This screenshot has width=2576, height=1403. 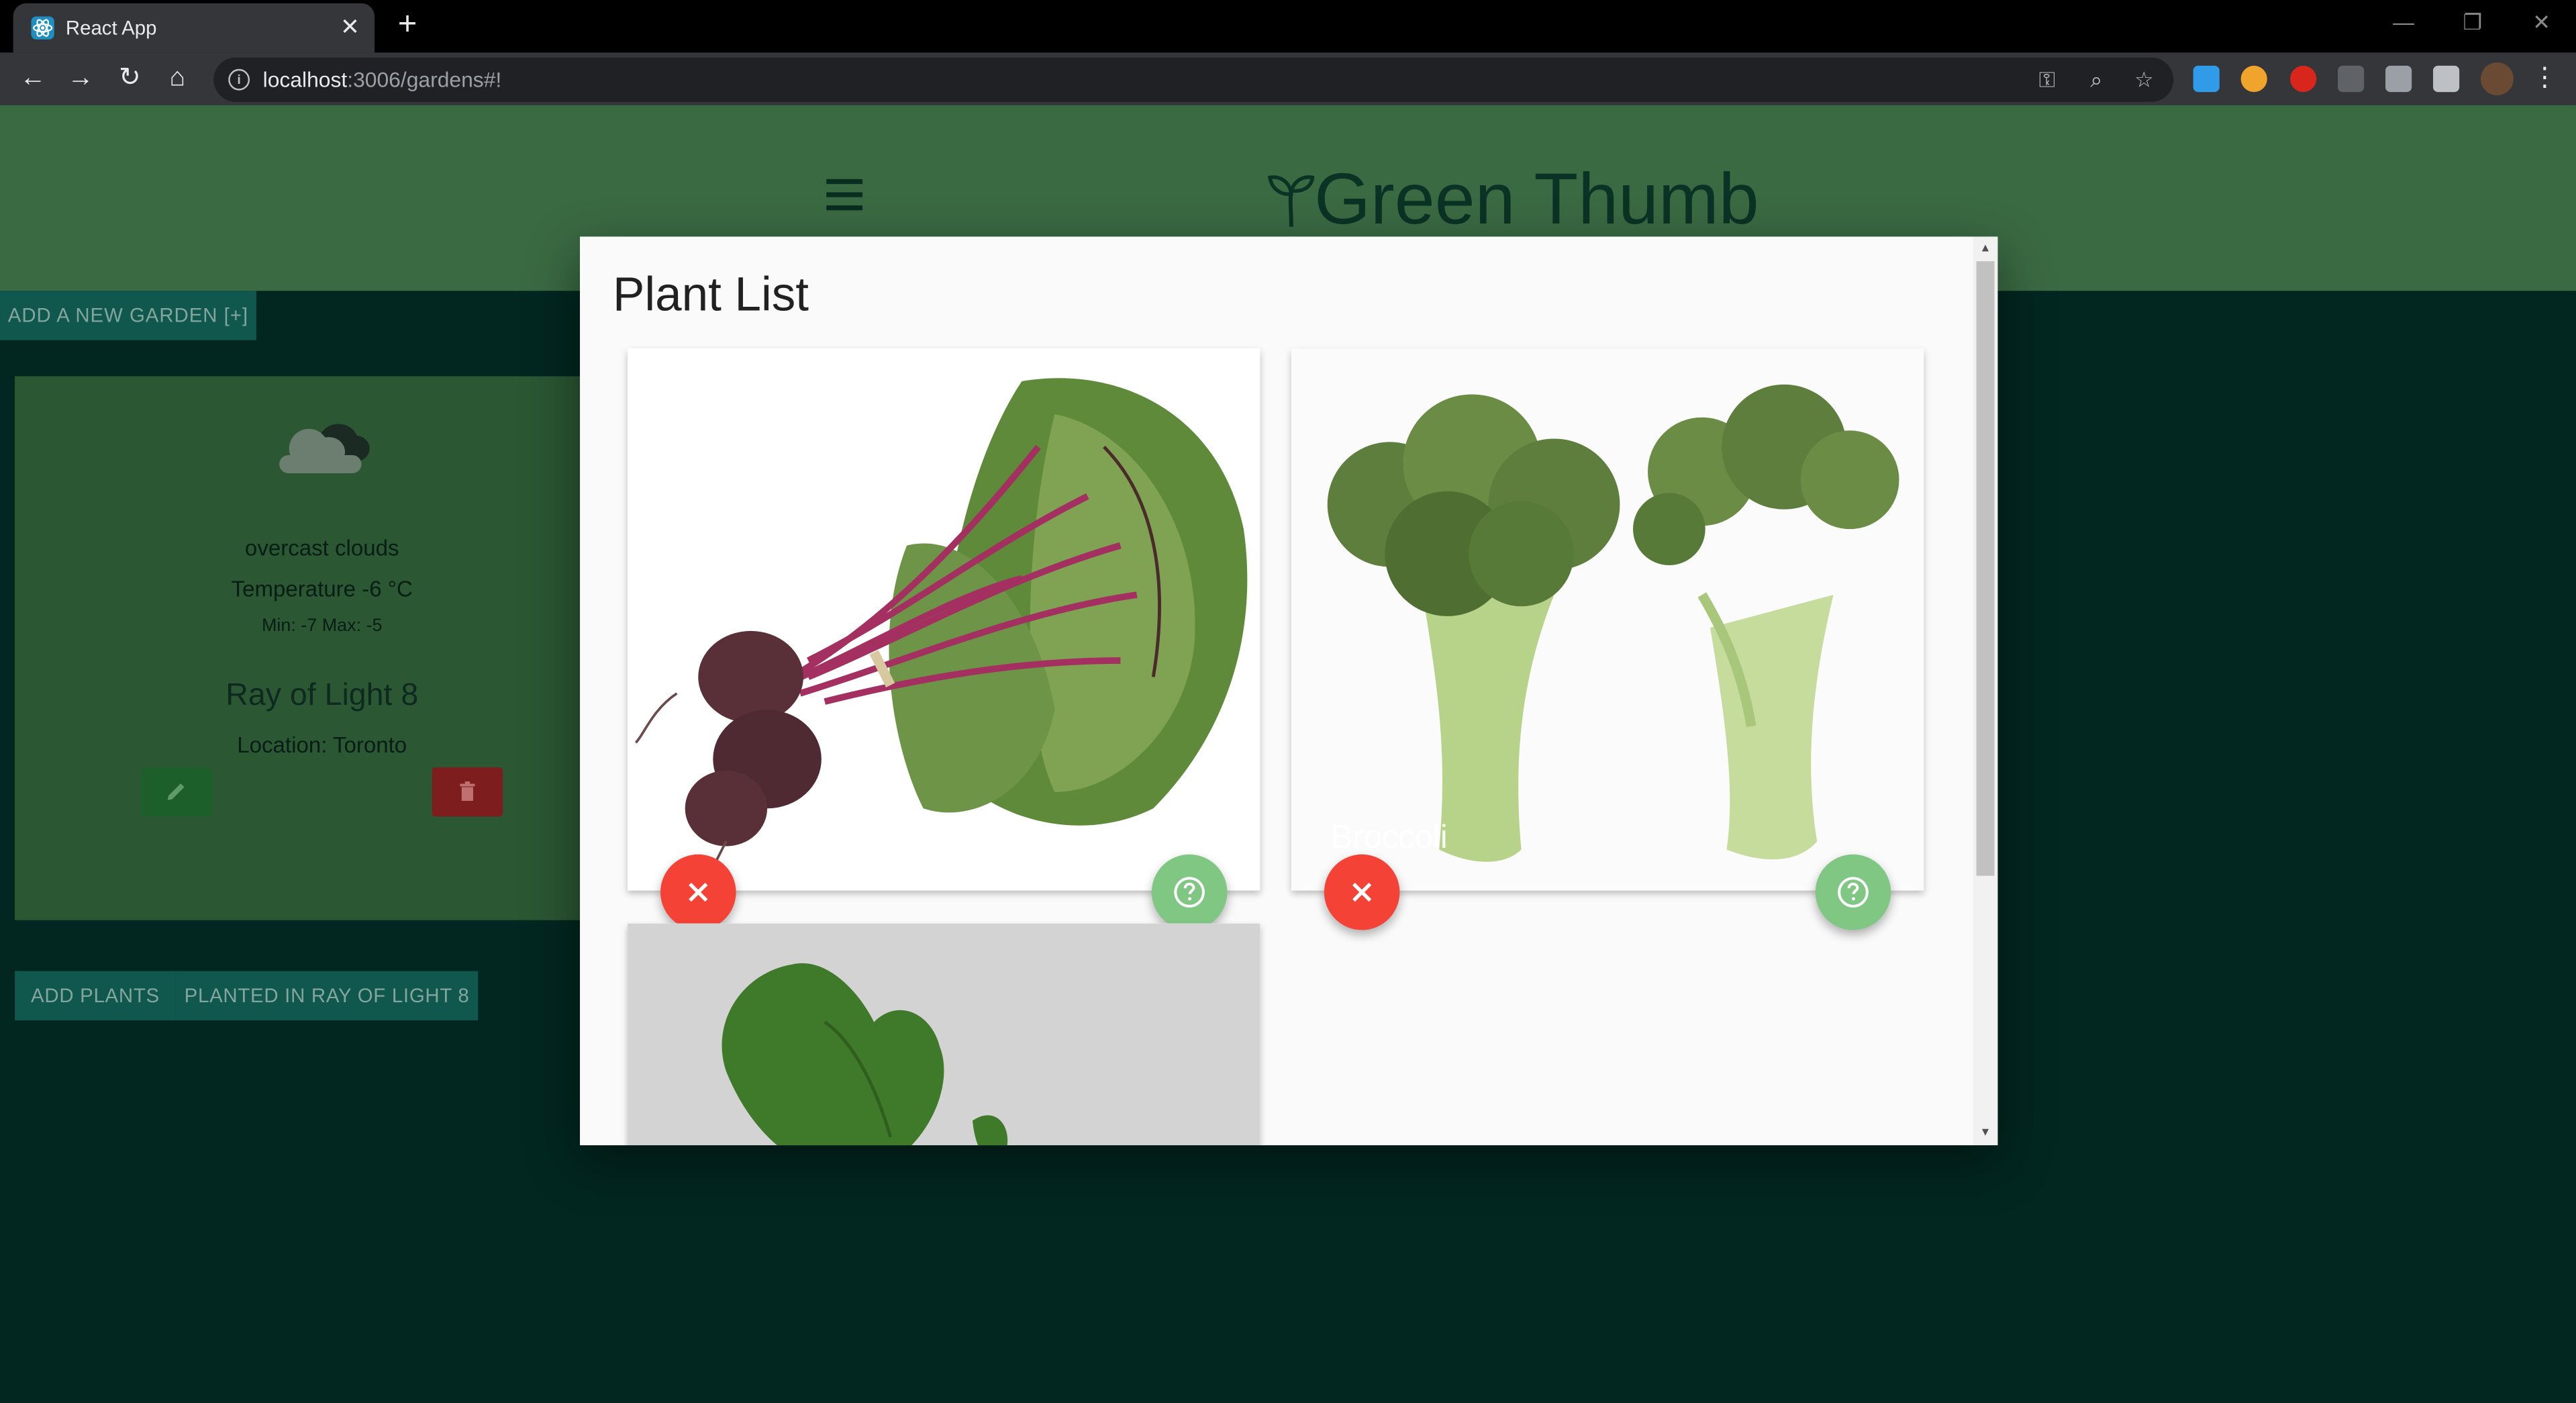 I want to click on new-tab-button: +, so click(x=407, y=25).